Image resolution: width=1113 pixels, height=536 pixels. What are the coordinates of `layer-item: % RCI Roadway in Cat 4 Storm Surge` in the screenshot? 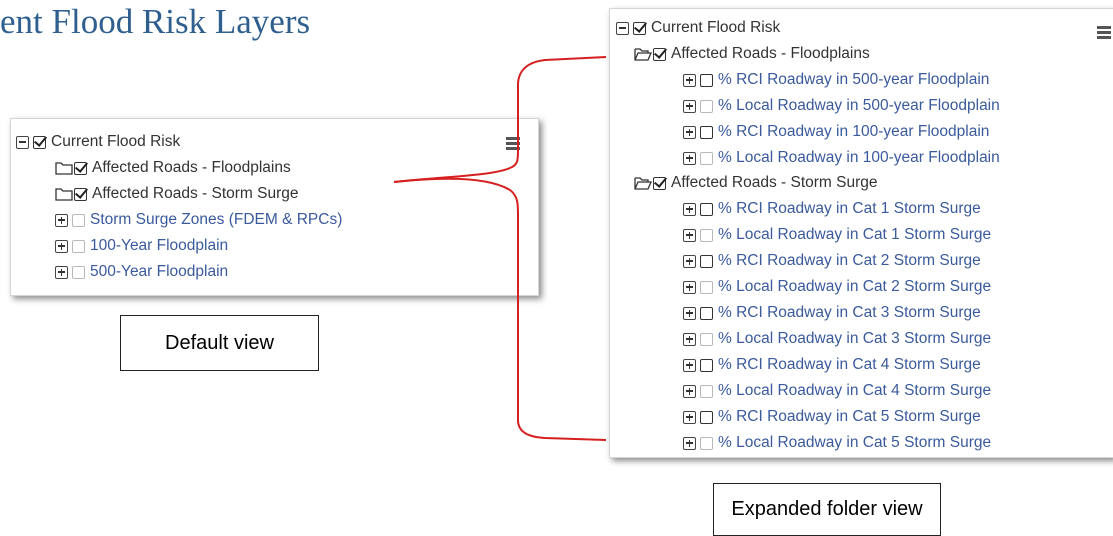 It's located at (832, 365).